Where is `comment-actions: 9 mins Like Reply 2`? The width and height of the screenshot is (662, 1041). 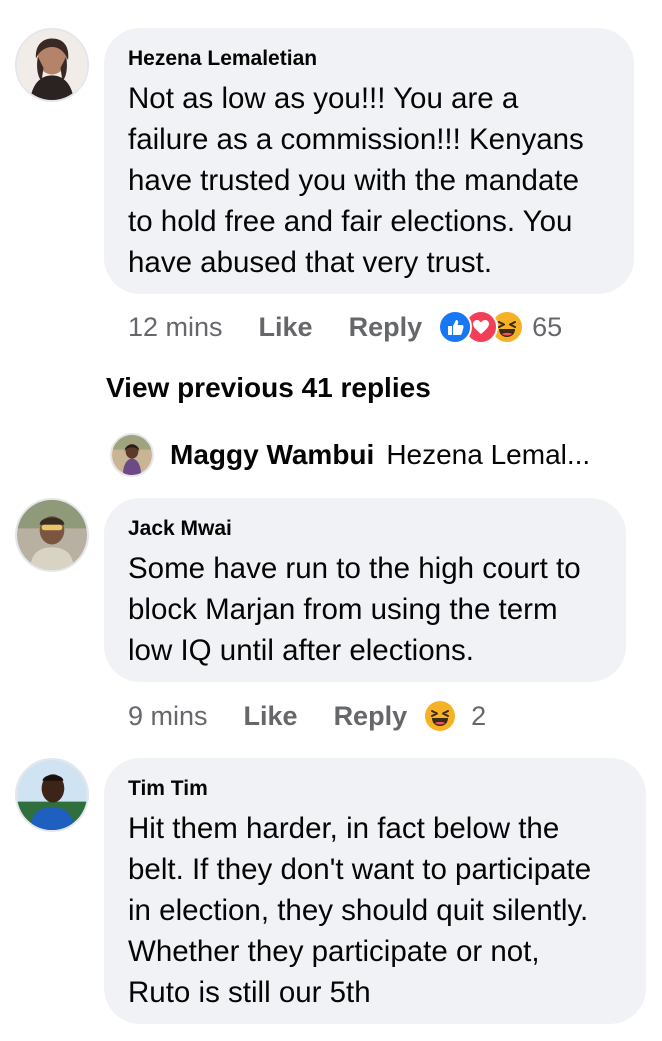
comment-actions: 9 mins Like Reply 2 is located at coordinates (307, 716).